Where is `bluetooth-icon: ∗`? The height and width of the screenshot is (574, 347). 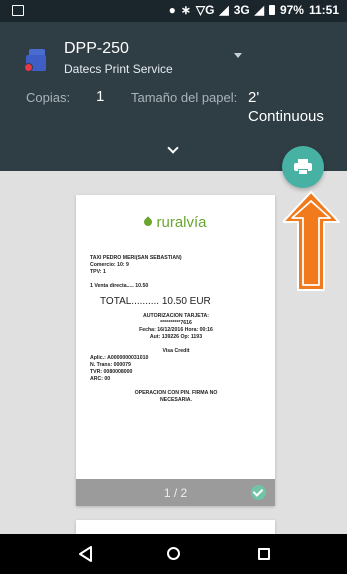 bluetooth-icon: ∗ is located at coordinates (185, 10).